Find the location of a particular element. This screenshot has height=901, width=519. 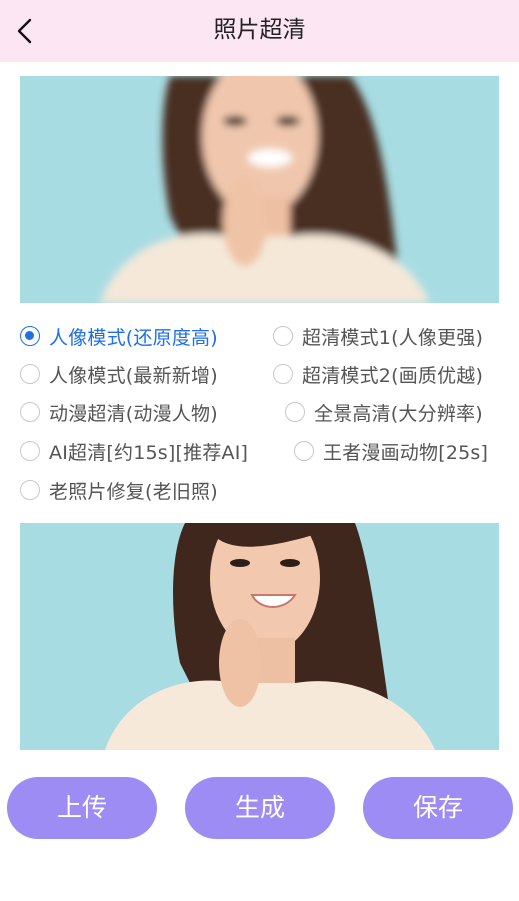

top-bar: 照片超清 is located at coordinates (259, 31).